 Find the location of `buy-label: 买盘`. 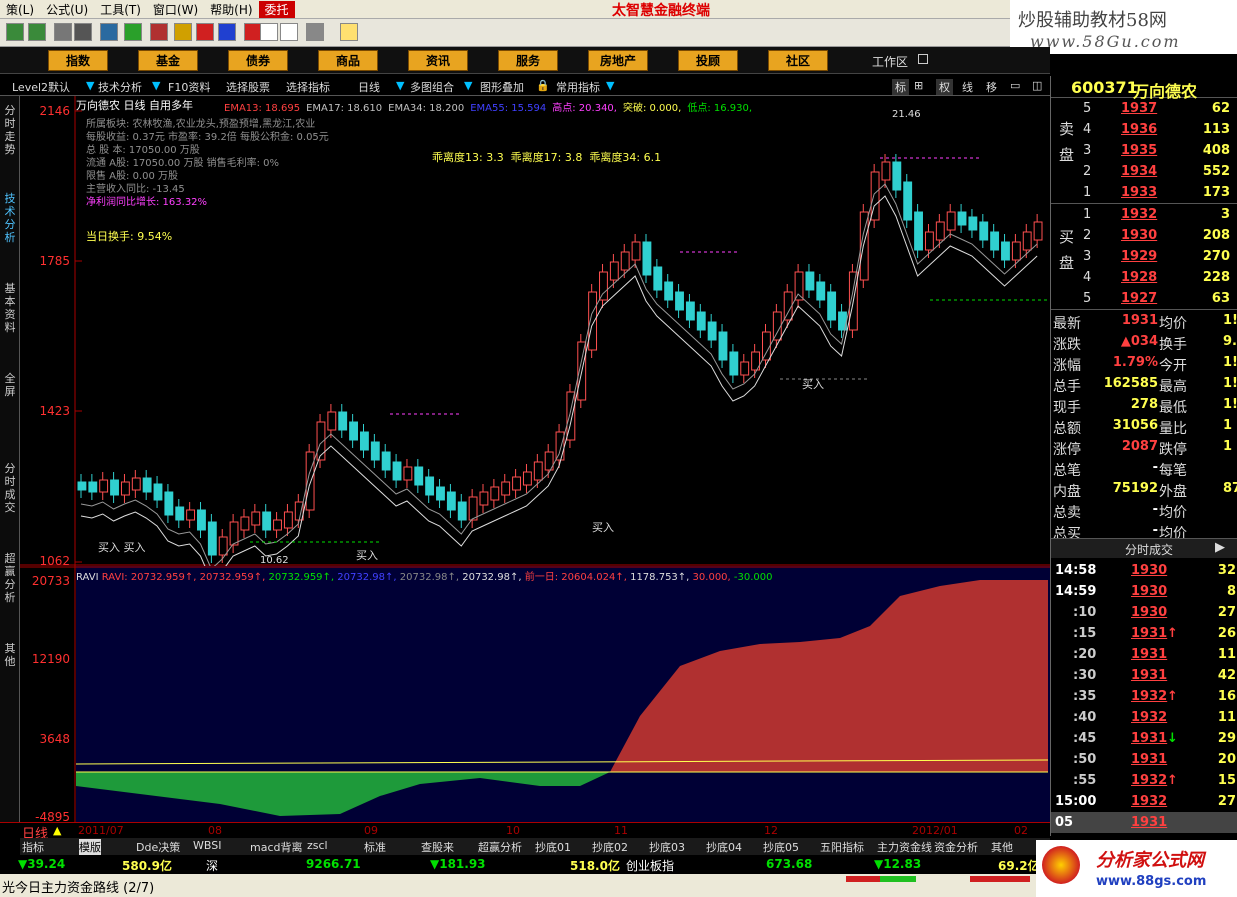

buy-label: 买盘 is located at coordinates (1066, 250).